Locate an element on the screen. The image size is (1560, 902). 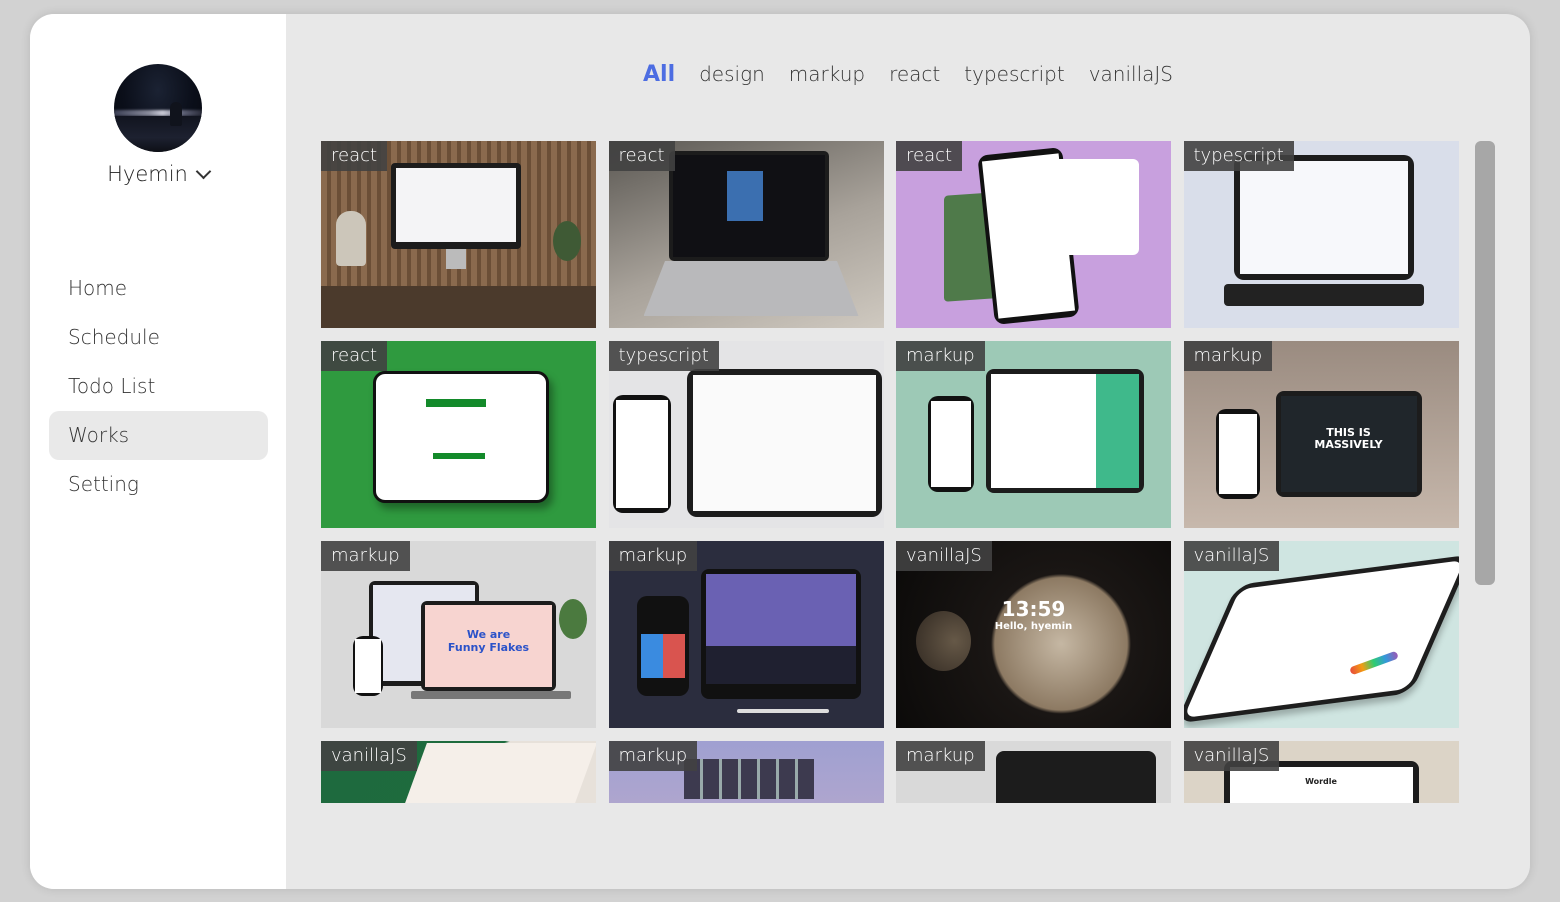
work-headline-1: We are is located at coordinates (488, 634).